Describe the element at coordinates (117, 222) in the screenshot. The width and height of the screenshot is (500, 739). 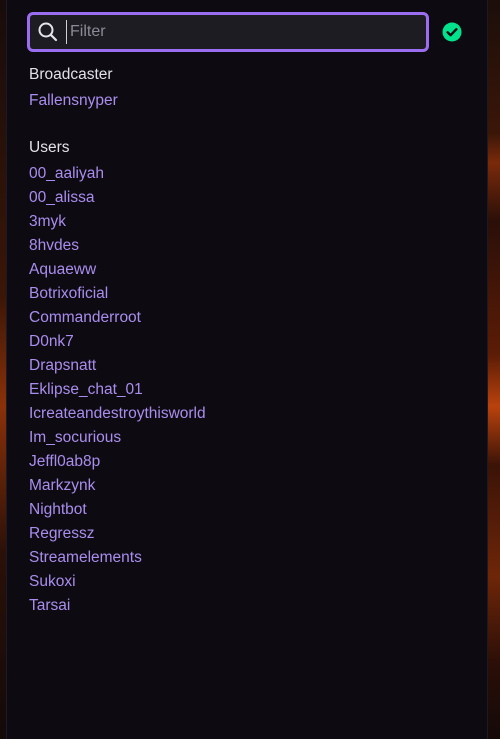
I see `user-item: 3myk` at that location.